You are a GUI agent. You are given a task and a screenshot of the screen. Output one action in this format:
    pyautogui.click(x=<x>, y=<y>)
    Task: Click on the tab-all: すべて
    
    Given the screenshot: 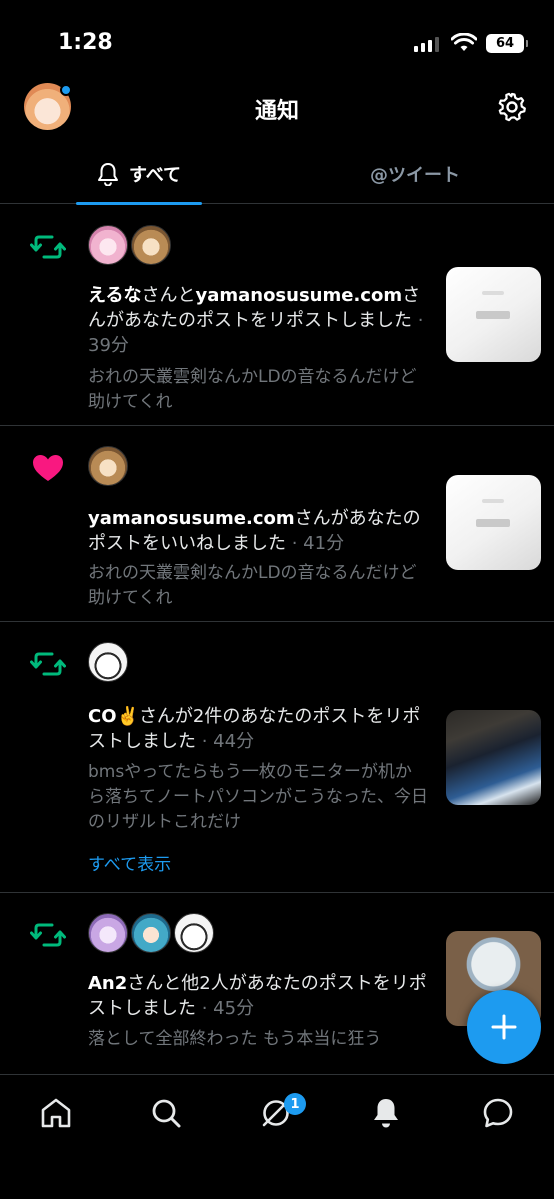 What is the action you would take?
    pyautogui.click(x=139, y=174)
    